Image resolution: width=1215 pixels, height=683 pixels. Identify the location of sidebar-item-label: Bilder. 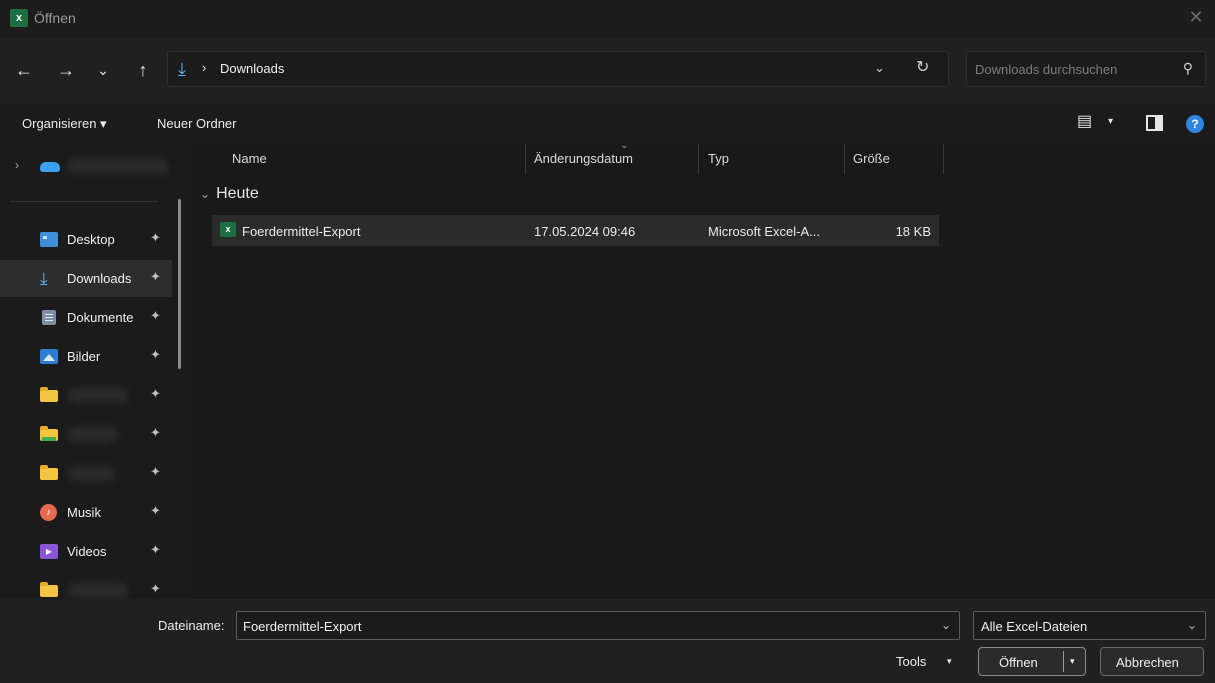
(84, 356).